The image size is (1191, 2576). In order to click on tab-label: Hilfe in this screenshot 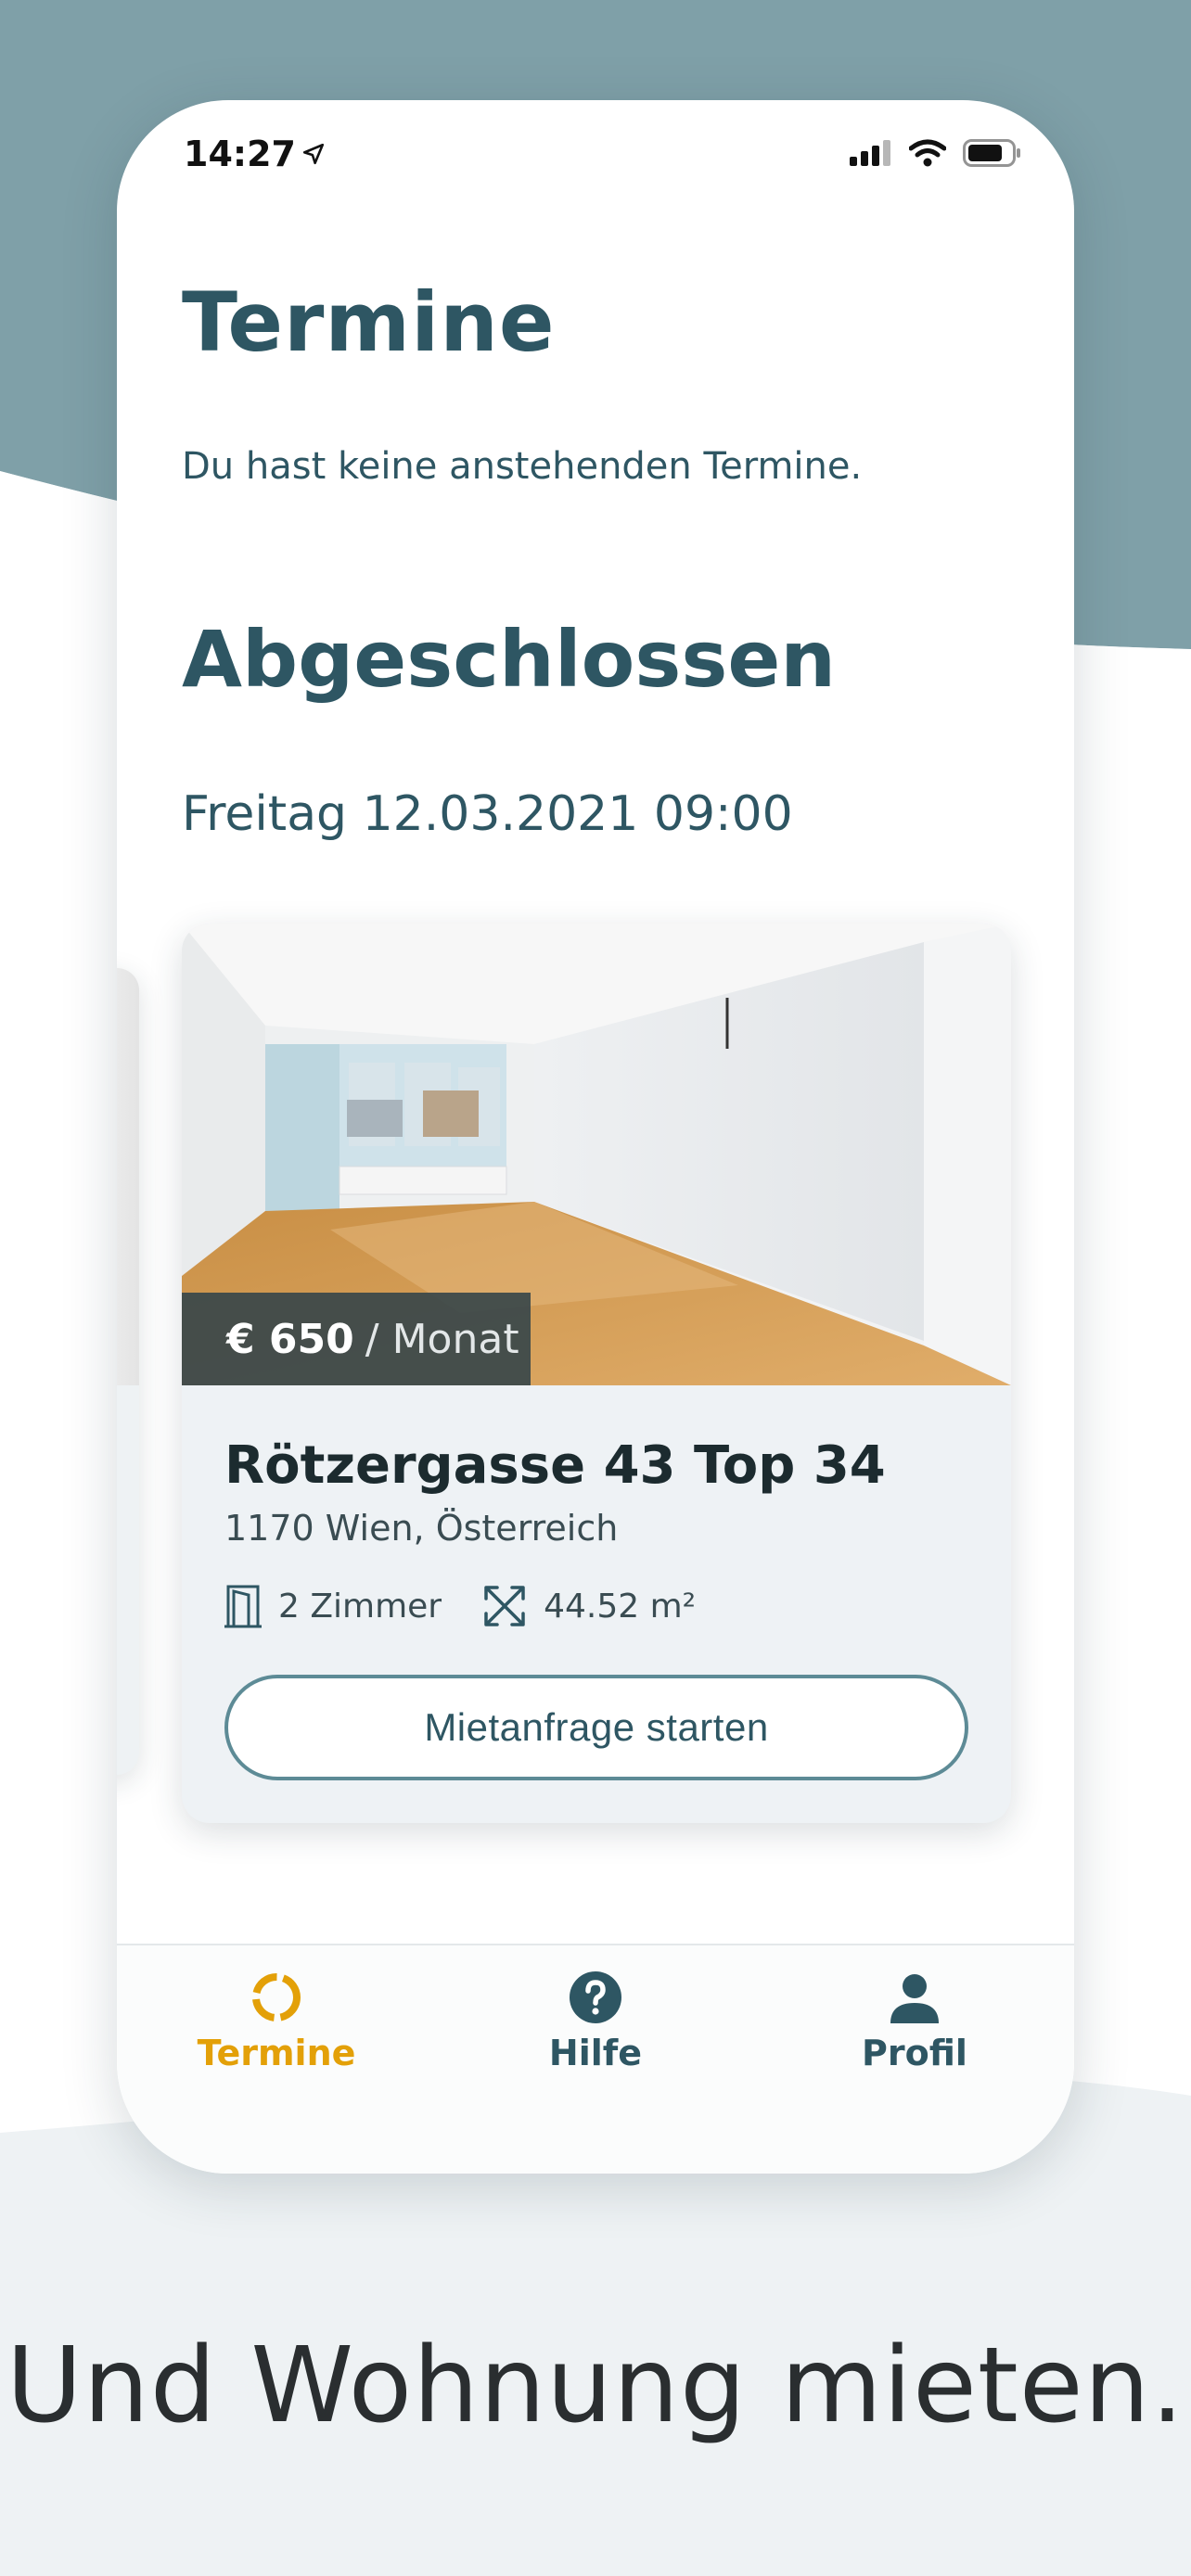, I will do `click(595, 2053)`.